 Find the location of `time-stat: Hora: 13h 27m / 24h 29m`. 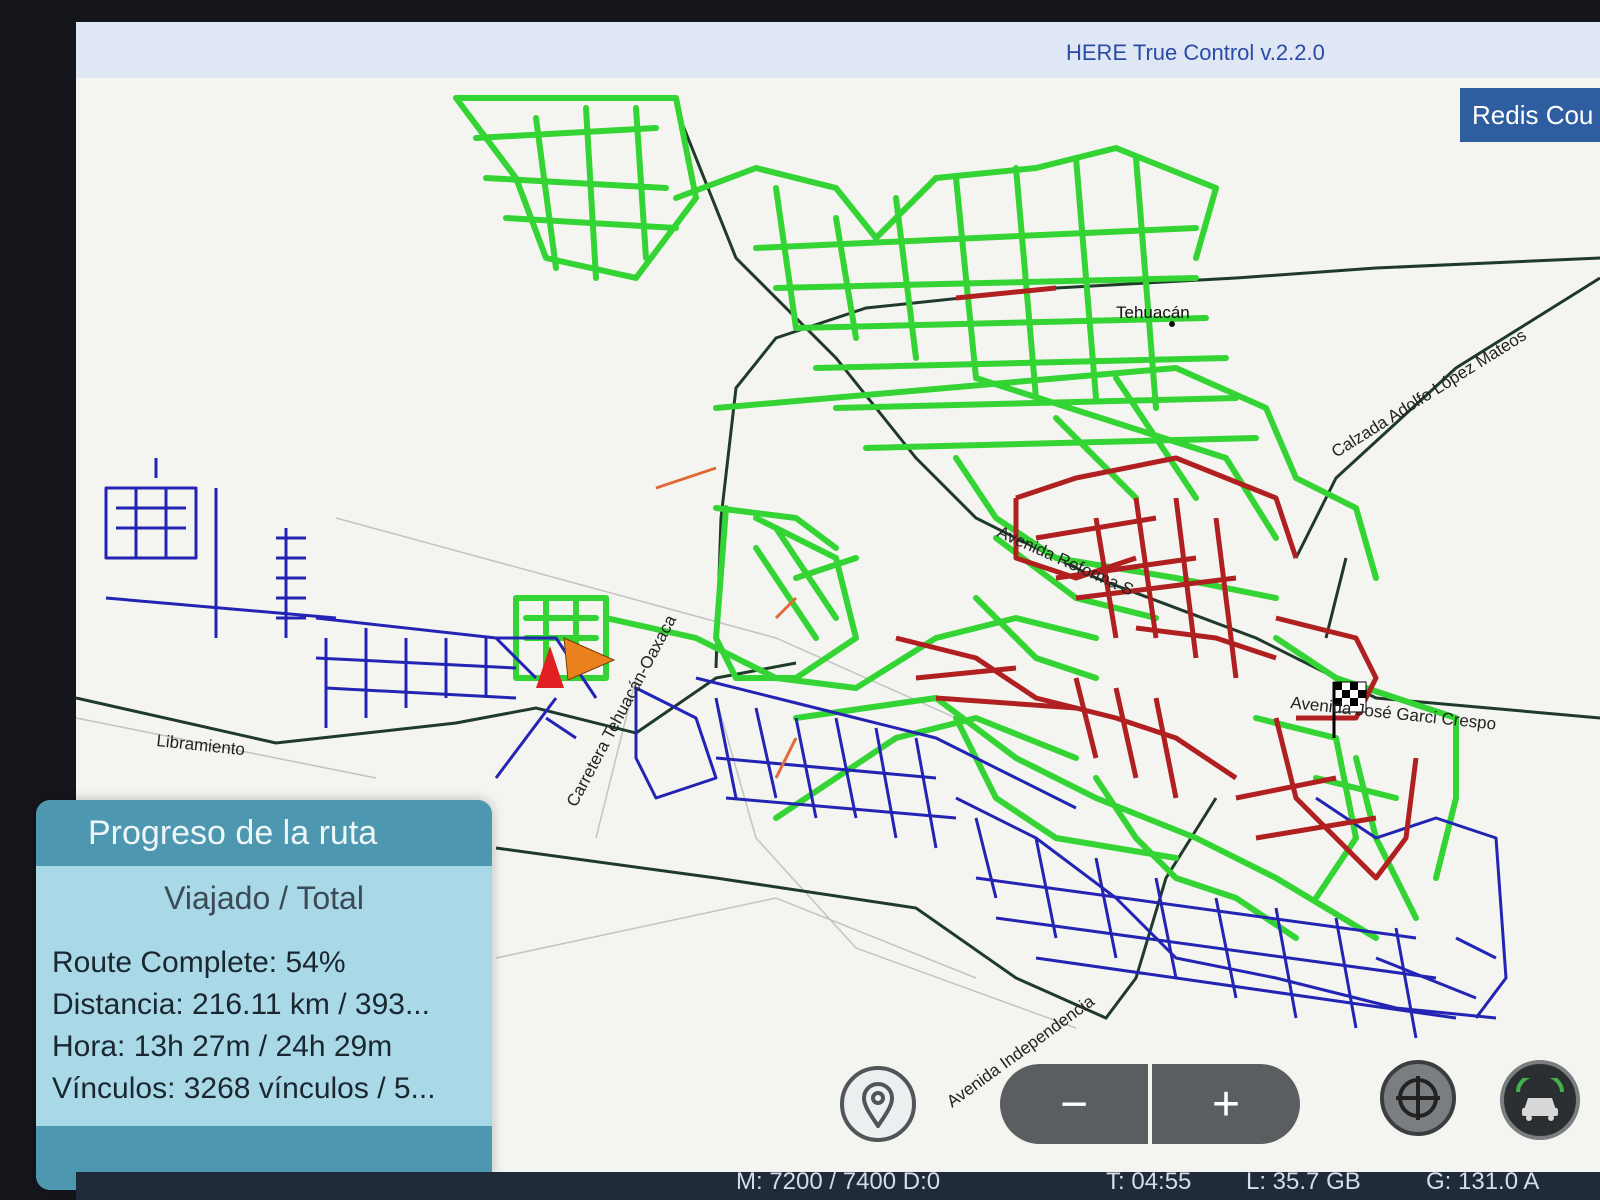

time-stat: Hora: 13h 27m / 24h 29m is located at coordinates (222, 1046).